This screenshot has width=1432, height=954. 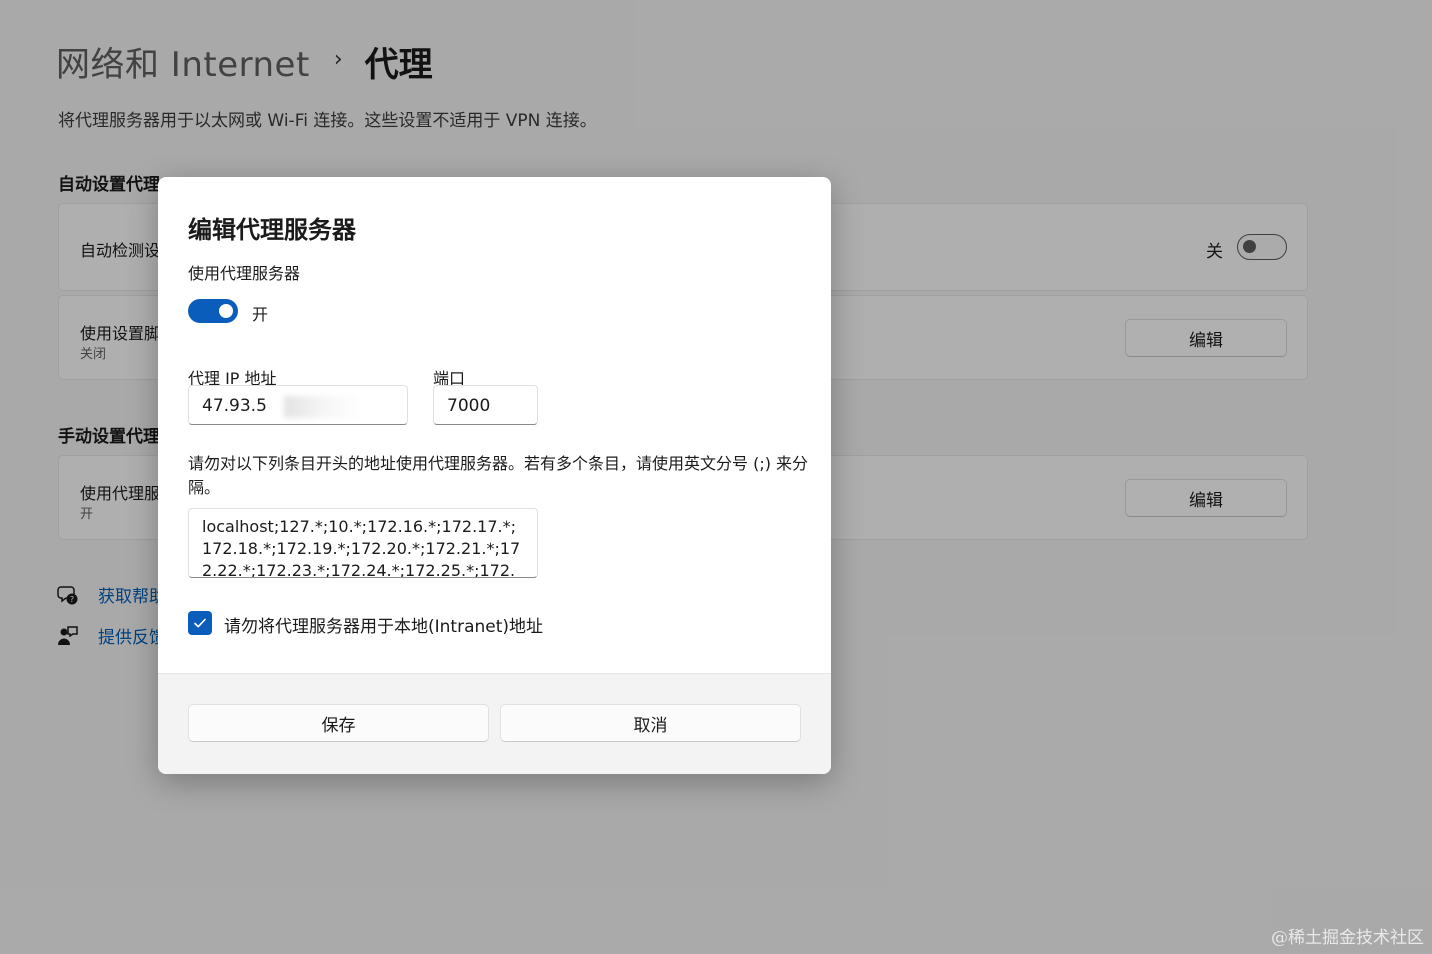 I want to click on redaction-blur, so click(x=324, y=407).